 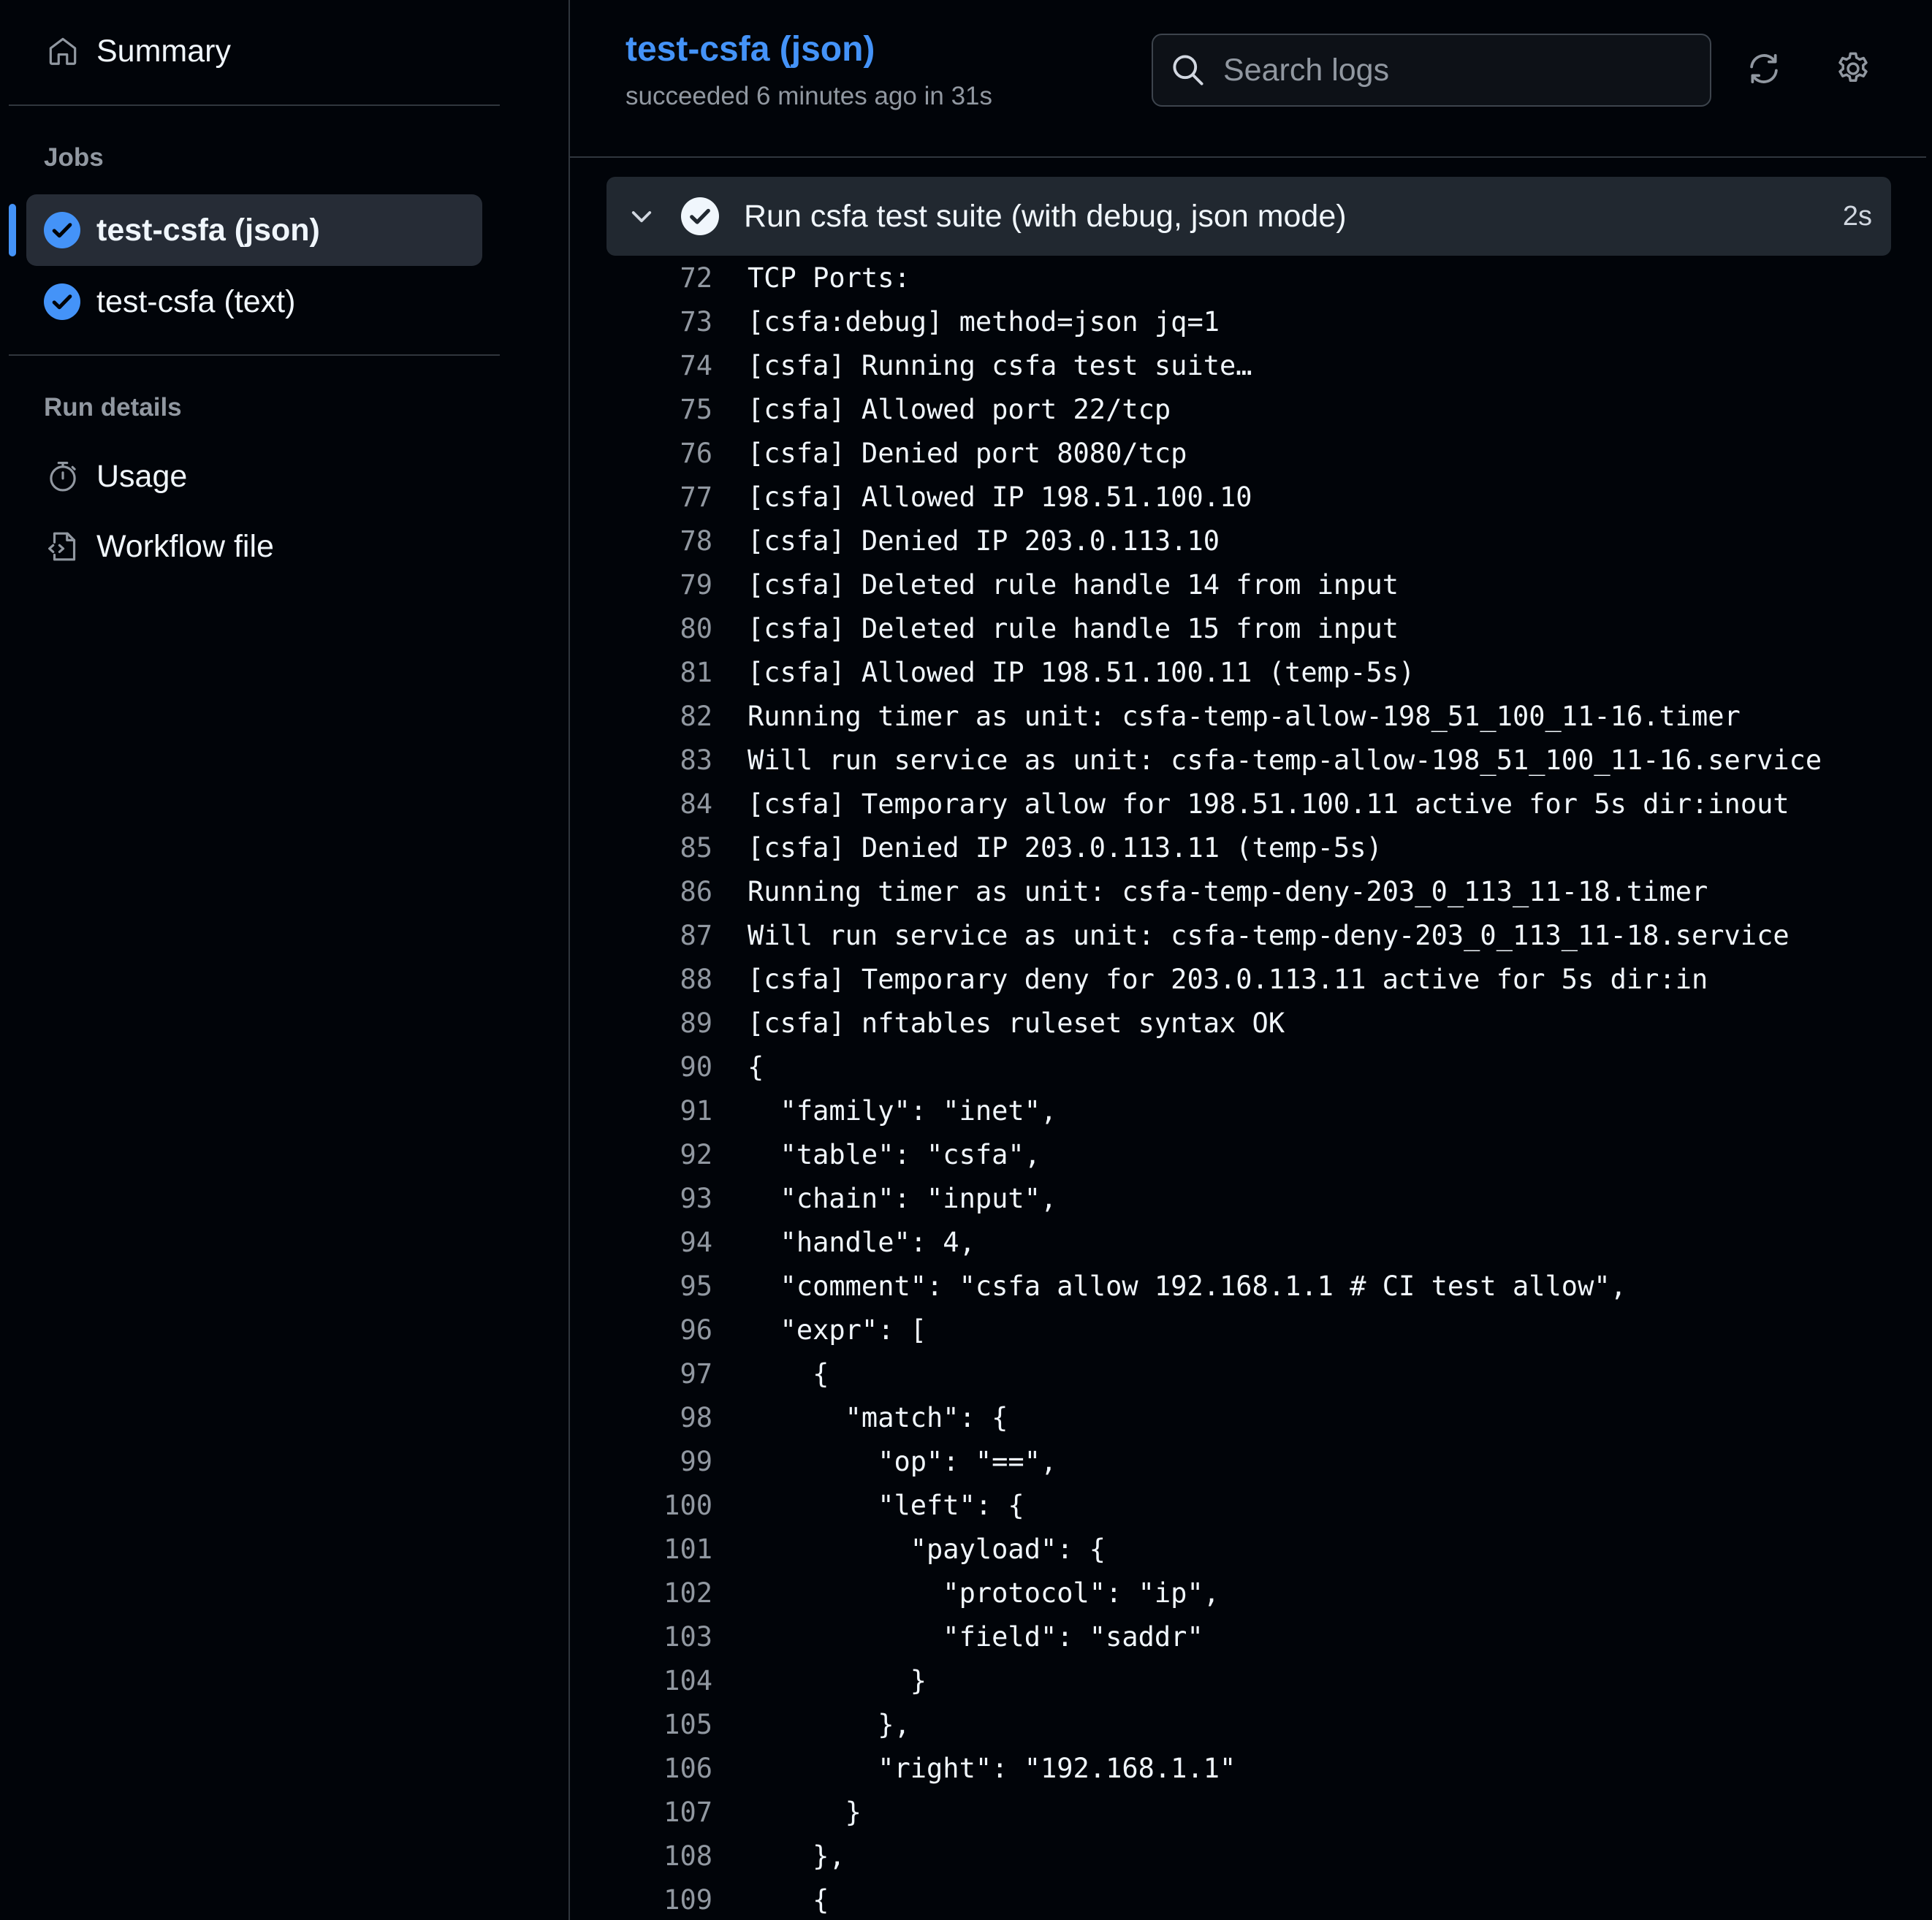 I want to click on line-number: 90, so click(x=641, y=1067).